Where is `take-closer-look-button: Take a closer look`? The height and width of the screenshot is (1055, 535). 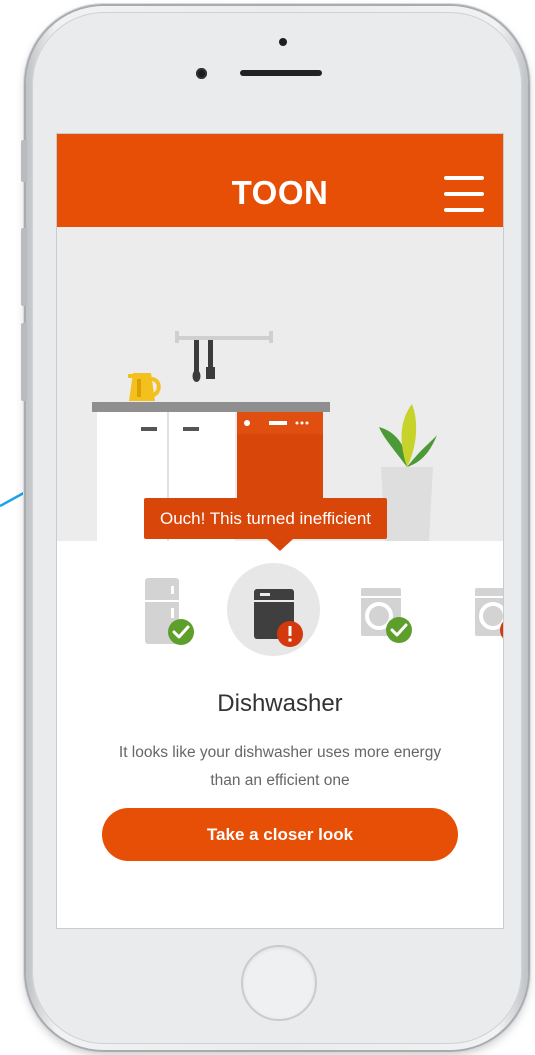
take-closer-look-button: Take a closer look is located at coordinates (280, 834).